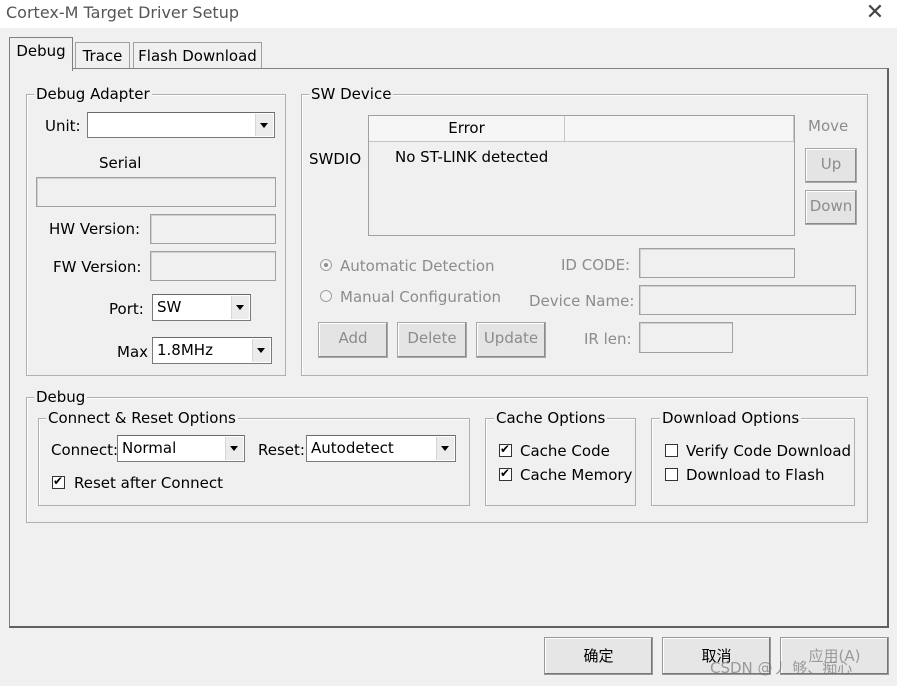  What do you see at coordinates (679, 129) in the screenshot?
I see `list-header-name` at bounding box center [679, 129].